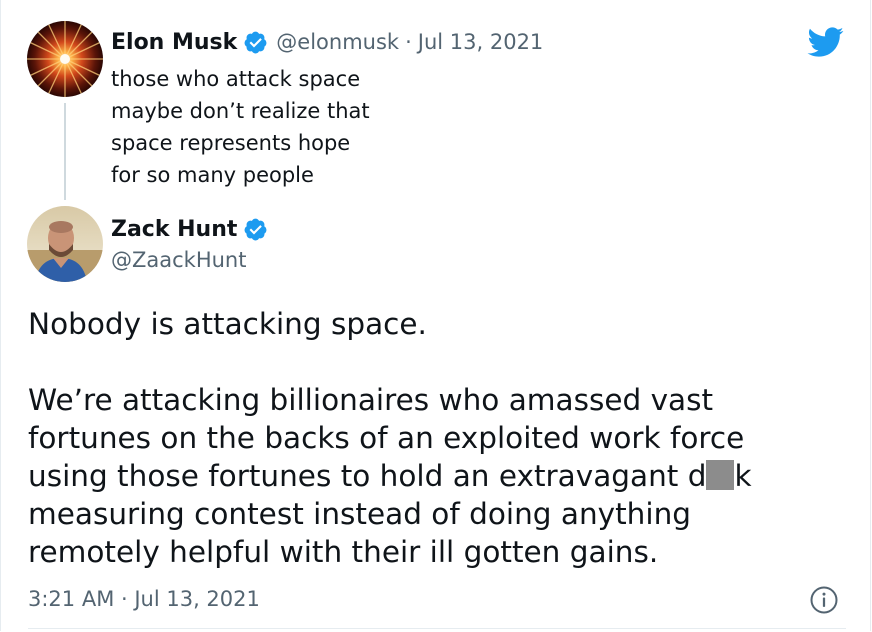  Describe the element at coordinates (178, 260) in the screenshot. I see `author-handle: @ZaackHunt` at that location.